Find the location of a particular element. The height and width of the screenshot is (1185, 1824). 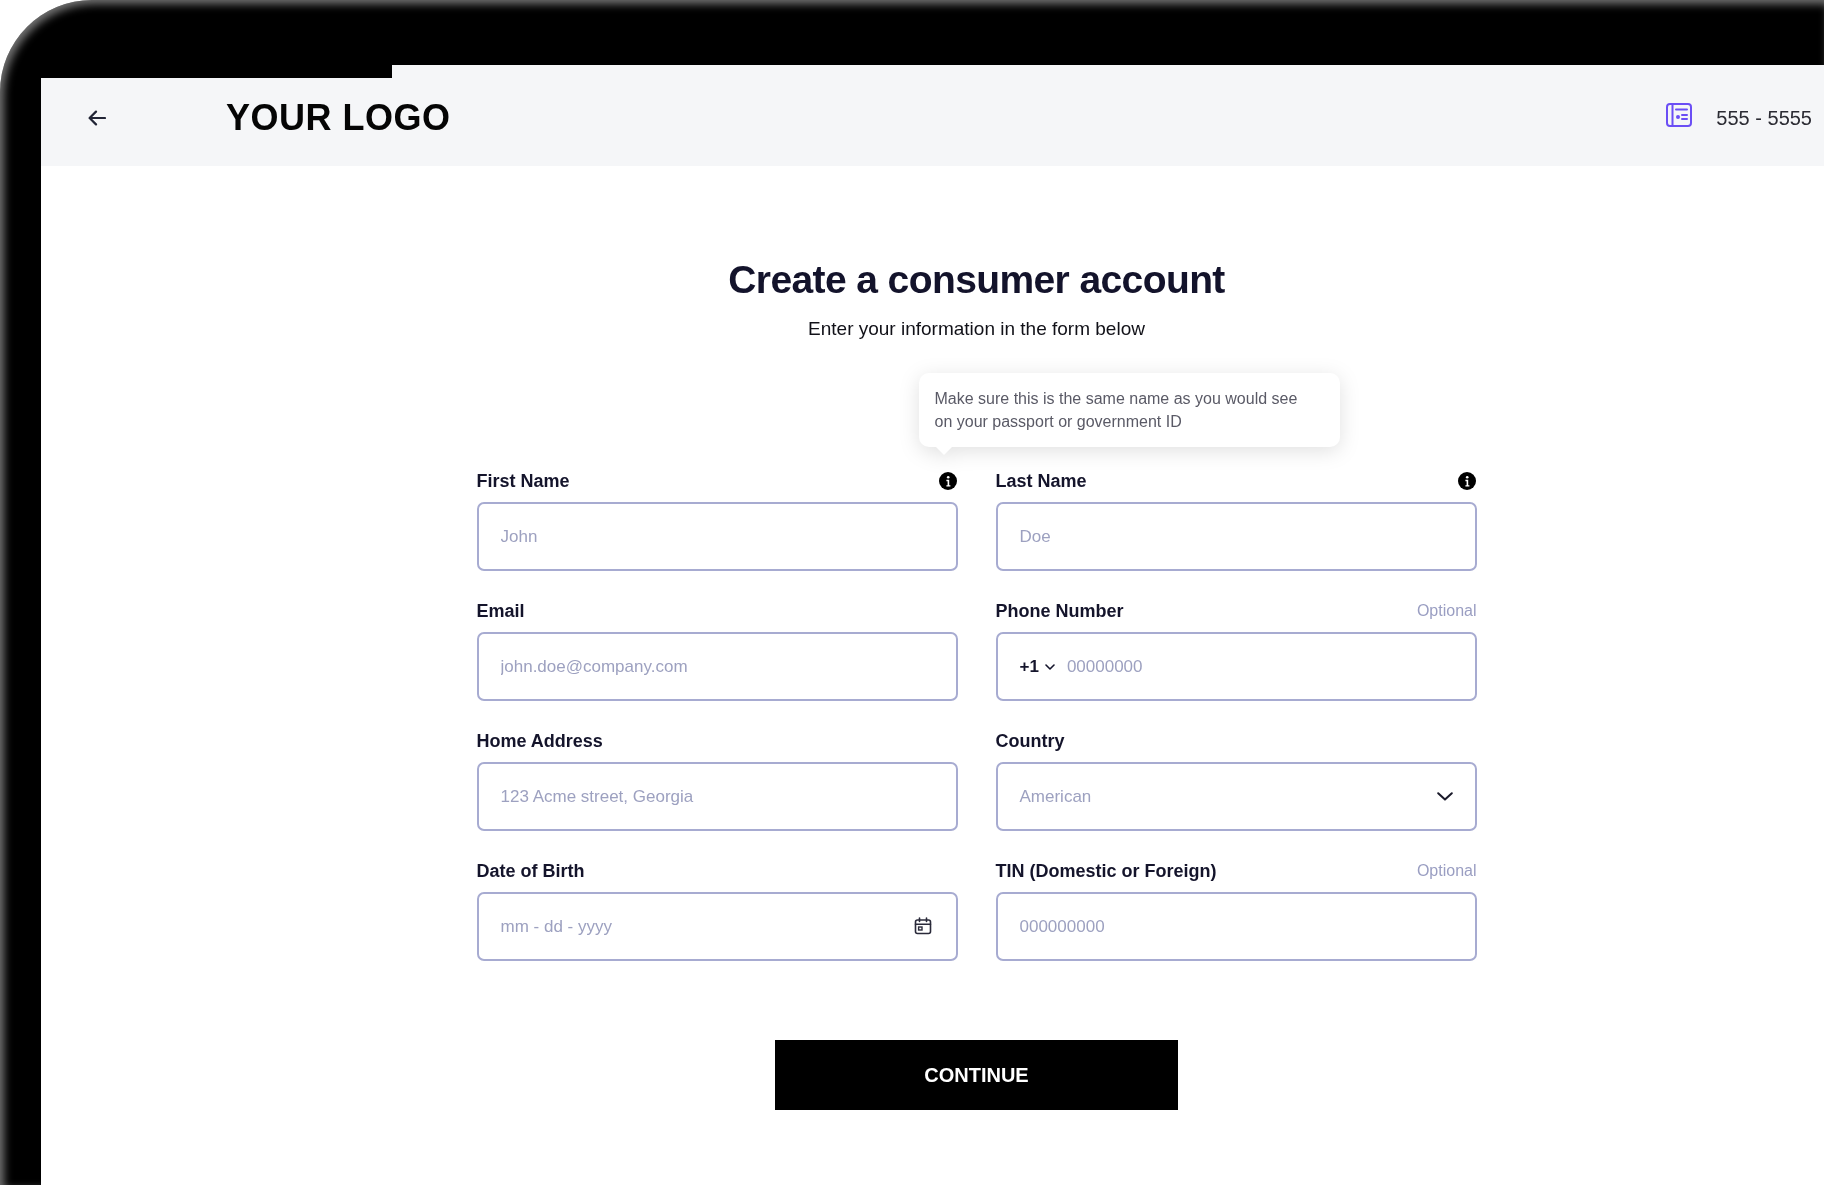

logo-text: YOUR LOGO is located at coordinates (338, 118).